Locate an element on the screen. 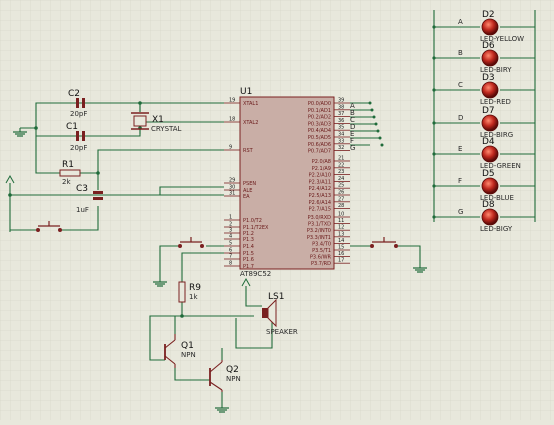 The height and width of the screenshot is (425, 554). pin-name: P3.3/INT1 is located at coordinates (319, 238).